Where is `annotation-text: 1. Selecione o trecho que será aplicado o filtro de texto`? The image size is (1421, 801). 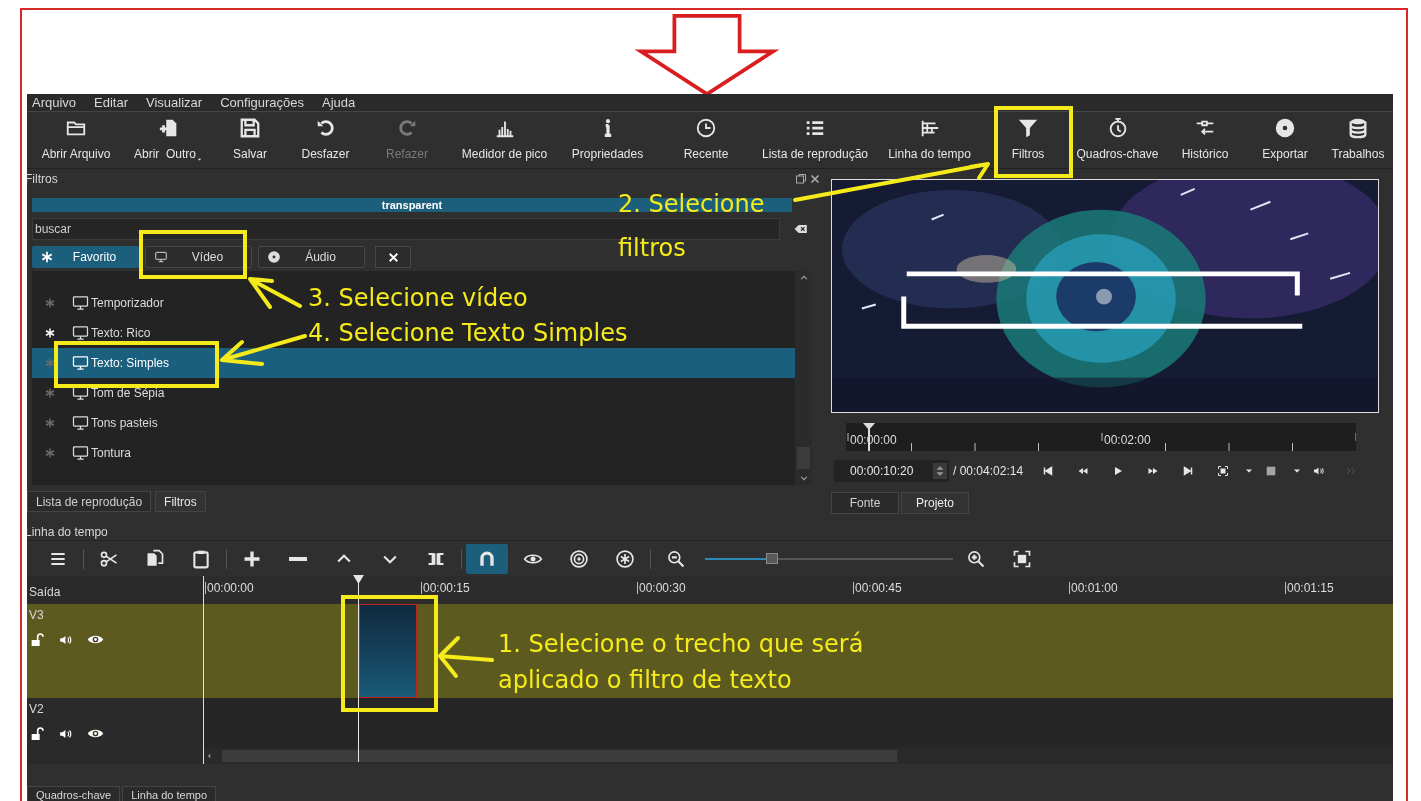 annotation-text: 1. Selecione o trecho que será aplicado o filtro de texto is located at coordinates (681, 662).